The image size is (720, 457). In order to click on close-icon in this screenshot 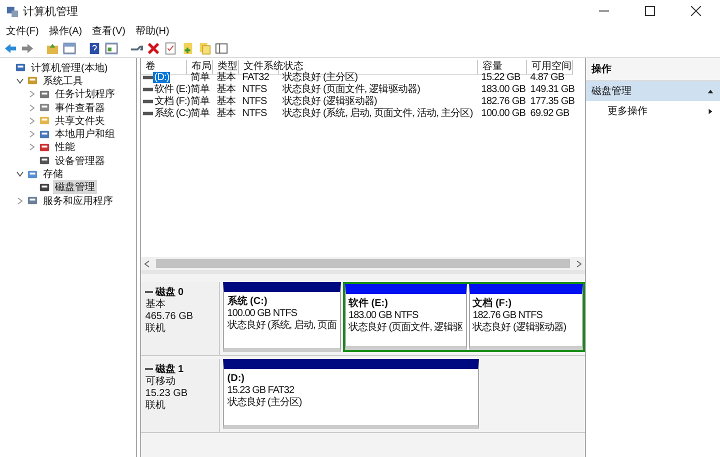, I will do `click(696, 11)`.